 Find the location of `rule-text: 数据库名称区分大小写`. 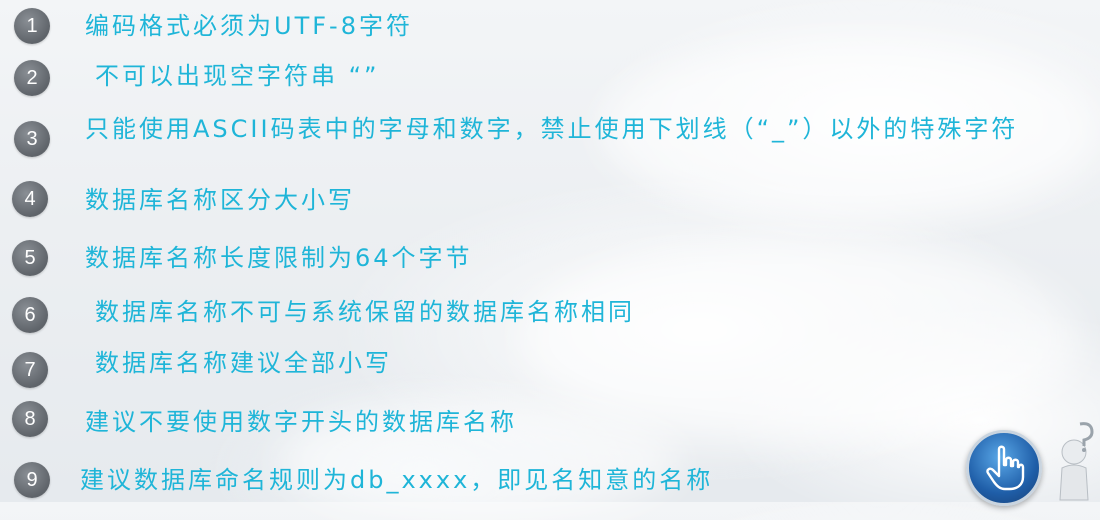

rule-text: 数据库名称区分大小写 is located at coordinates (220, 200).